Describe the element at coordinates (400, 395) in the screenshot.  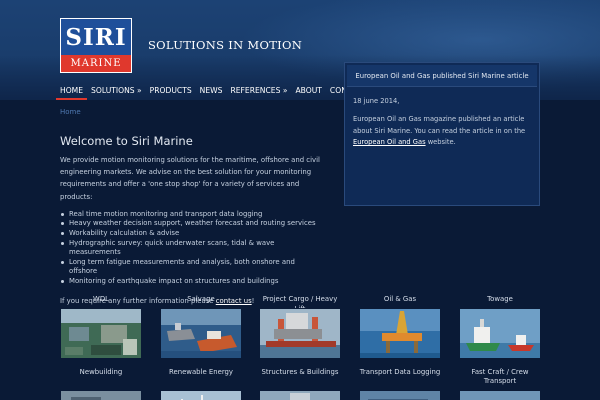
I see `transport-photo-icon` at that location.